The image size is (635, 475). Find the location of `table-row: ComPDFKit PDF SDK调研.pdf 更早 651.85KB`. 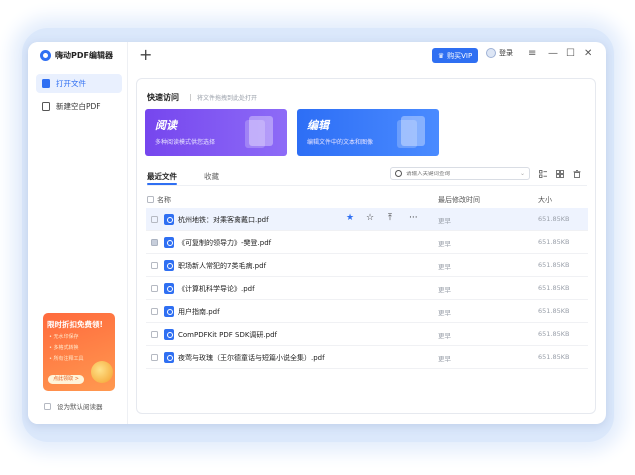

table-row: ComPDFKit PDF SDK调研.pdf 更早 651.85KB is located at coordinates (367, 334).